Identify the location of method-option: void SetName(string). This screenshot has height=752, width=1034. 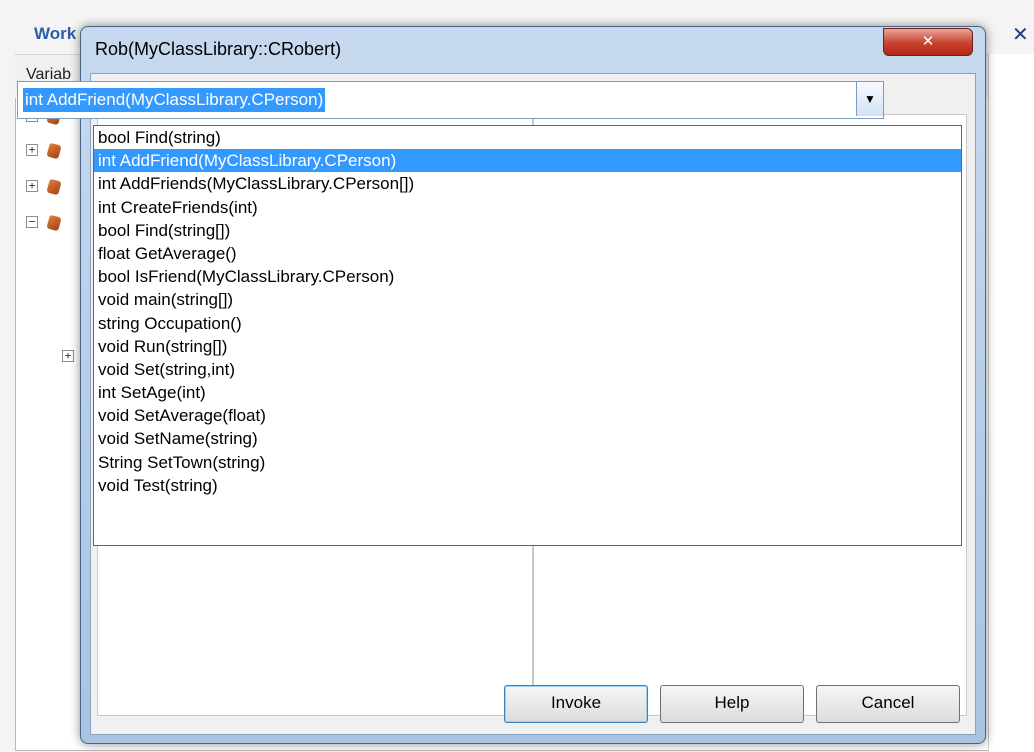
(527, 438).